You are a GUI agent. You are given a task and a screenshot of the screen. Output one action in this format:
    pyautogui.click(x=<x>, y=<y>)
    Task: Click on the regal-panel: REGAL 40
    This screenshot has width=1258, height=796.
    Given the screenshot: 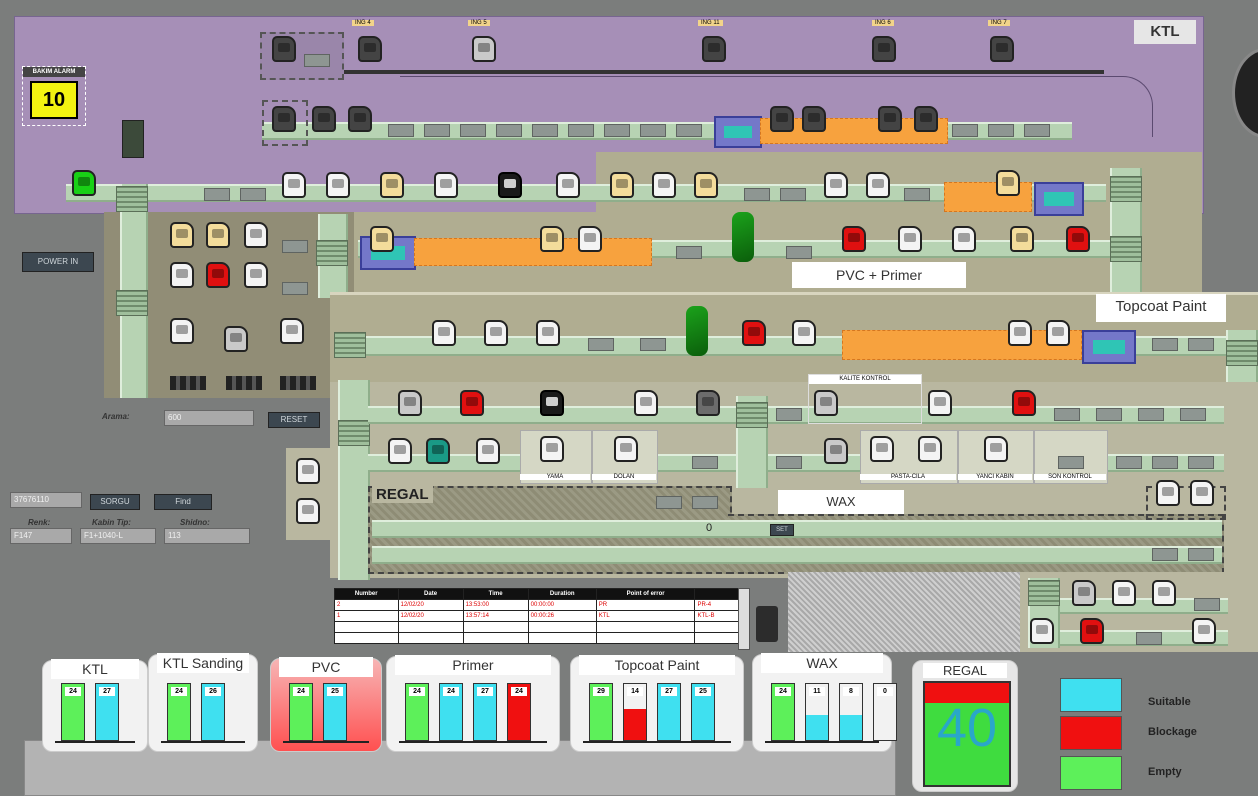 What is the action you would take?
    pyautogui.click(x=965, y=726)
    